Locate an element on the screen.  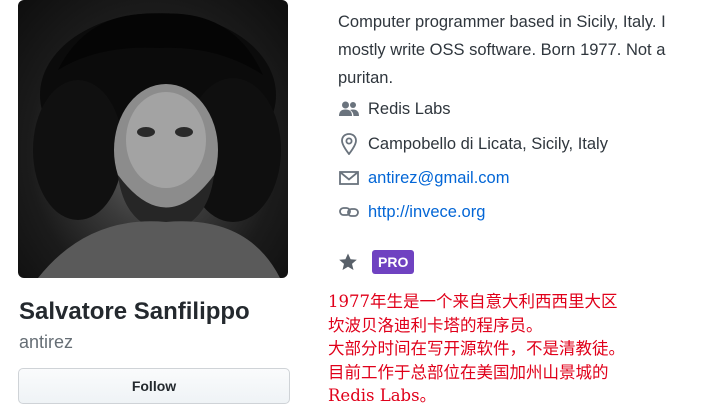
annotation-line: Redis Labs。 is located at coordinates (382, 395).